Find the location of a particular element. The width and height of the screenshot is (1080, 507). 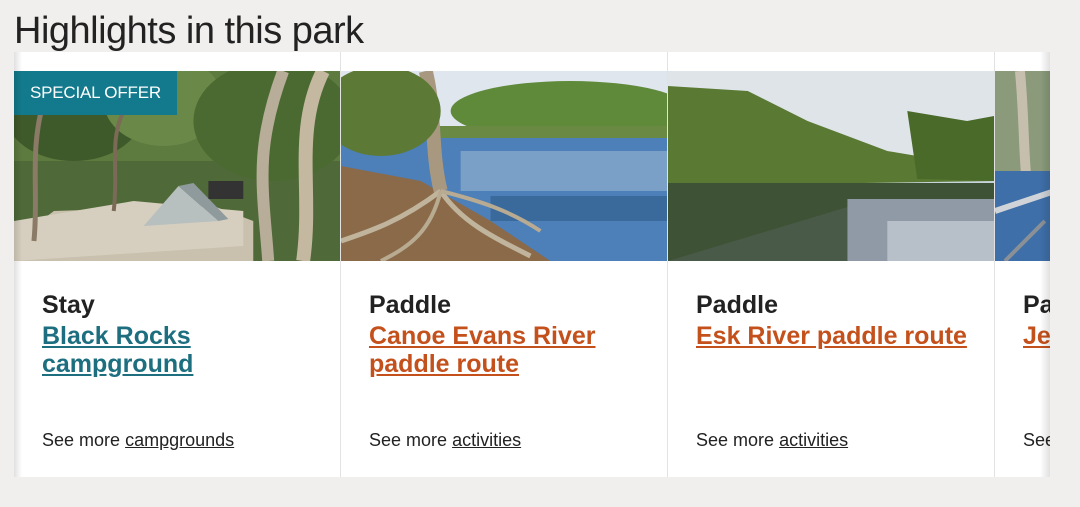

see-more-prefix: See is located at coordinates (1036, 440).